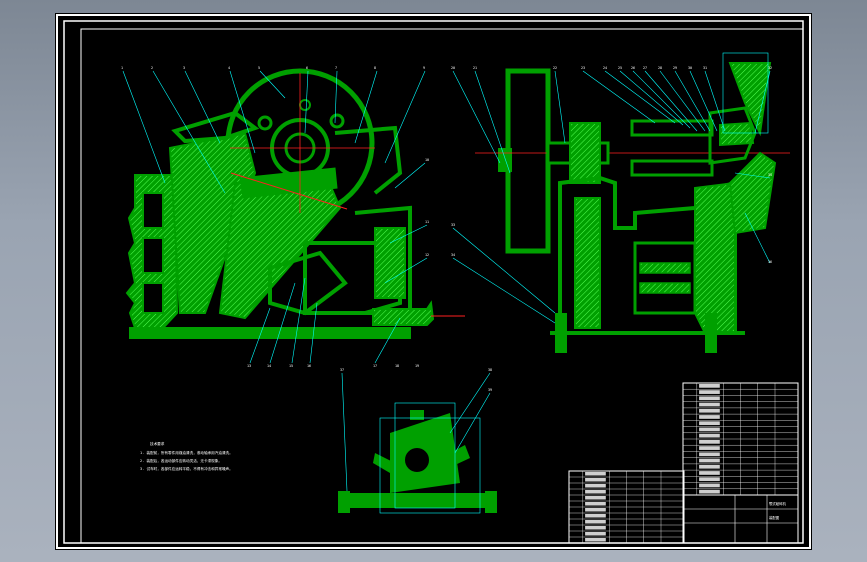 The image size is (867, 562). Describe the element at coordinates (184, 68) in the screenshot. I see `part-label: 3` at that location.